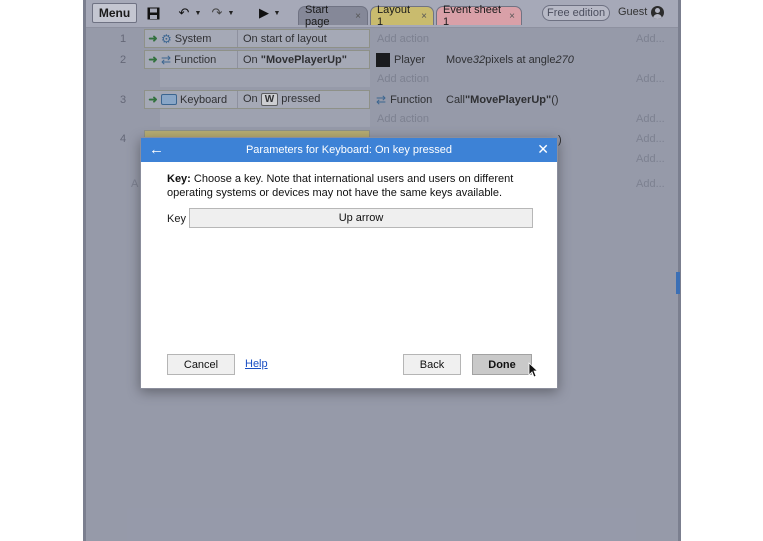 This screenshot has width=763, height=541. I want to click on menu-button: Menu, so click(114, 13).